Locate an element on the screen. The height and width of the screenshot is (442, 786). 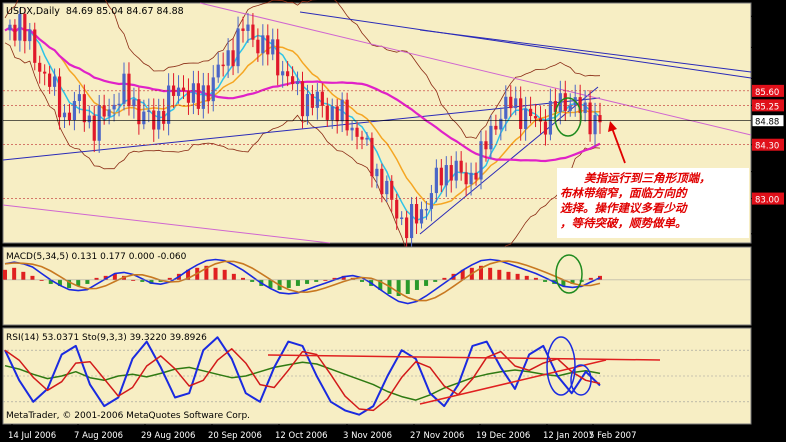
time-tick-label: 19 Dec 2006 is located at coordinates (503, 436).